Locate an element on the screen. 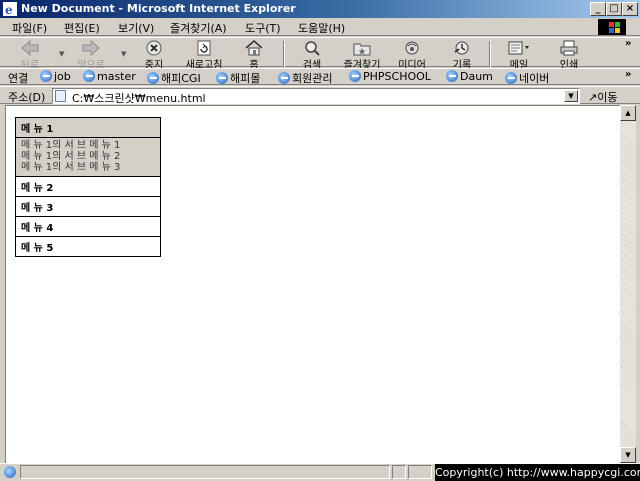 This screenshot has width=640, height=481. status-text-pane is located at coordinates (205, 472).